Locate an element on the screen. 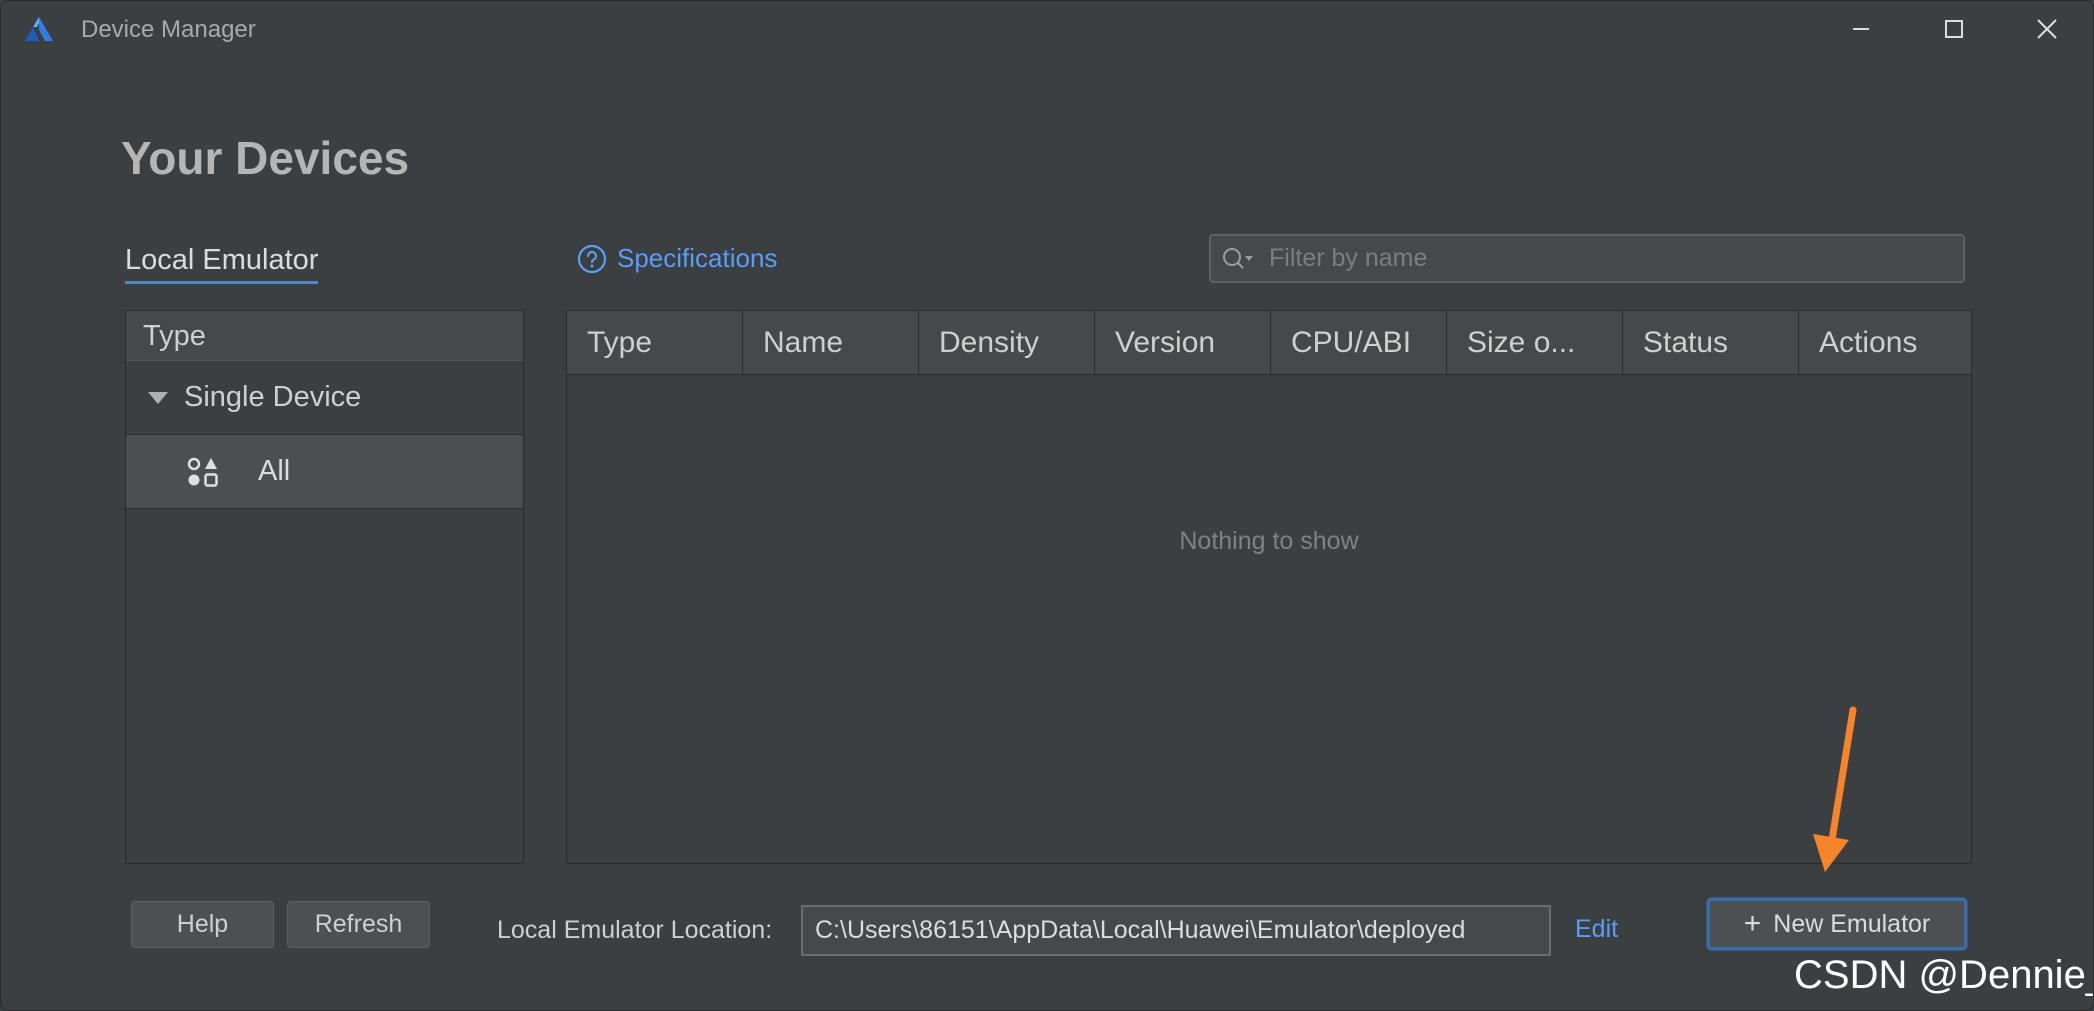  edit-location-link: Edit is located at coordinates (1596, 929).